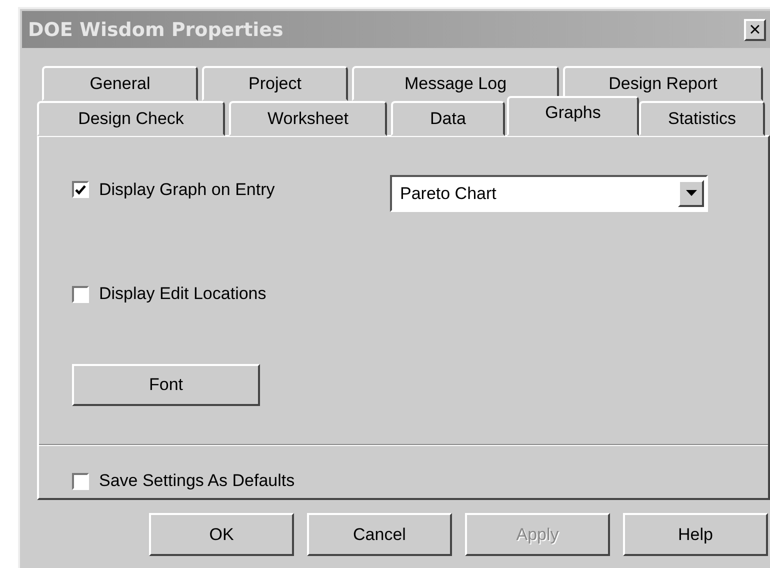 This screenshot has height=568, width=770. I want to click on dropdown-arrow-icon, so click(691, 193).